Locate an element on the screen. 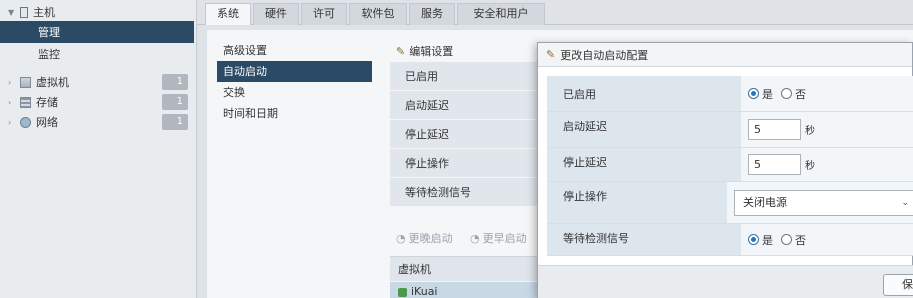 This screenshot has height=298, width=913. nav-host: ▼ 主机 is located at coordinates (98, 12).